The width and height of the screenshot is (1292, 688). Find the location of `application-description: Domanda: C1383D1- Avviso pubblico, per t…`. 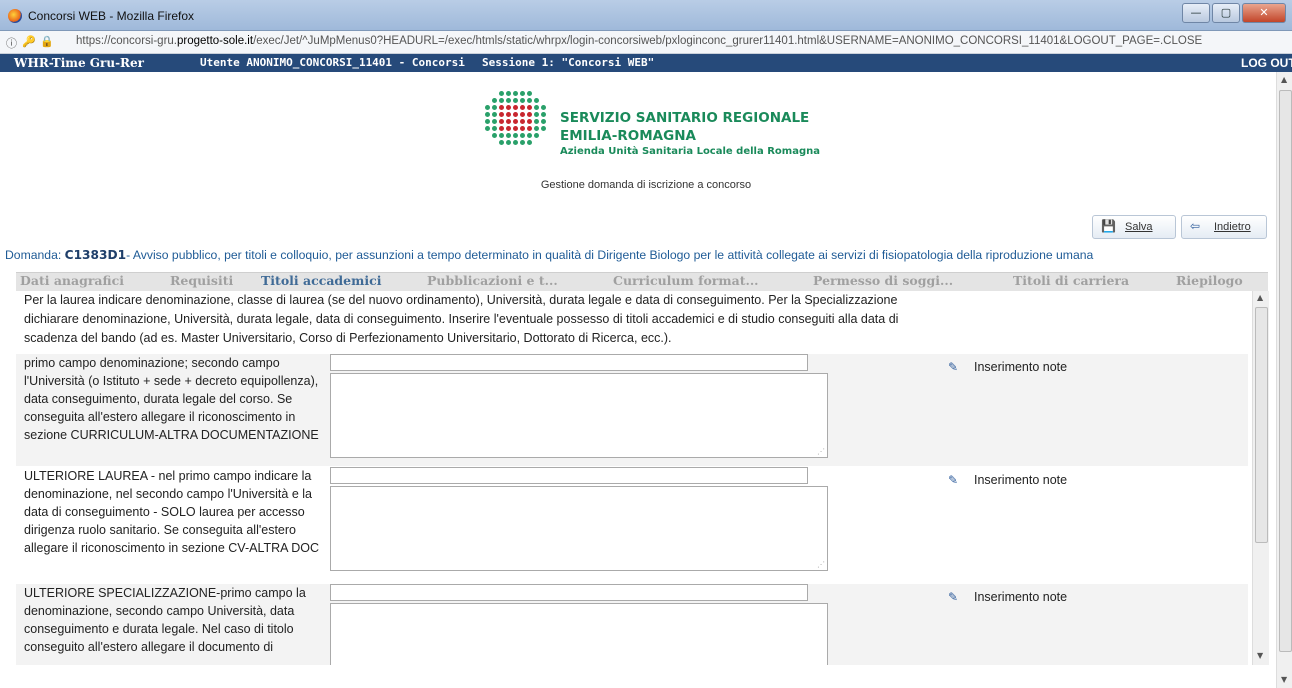

application-description: Domanda: C1383D1- Avviso pubblico, per t… is located at coordinates (549, 255).